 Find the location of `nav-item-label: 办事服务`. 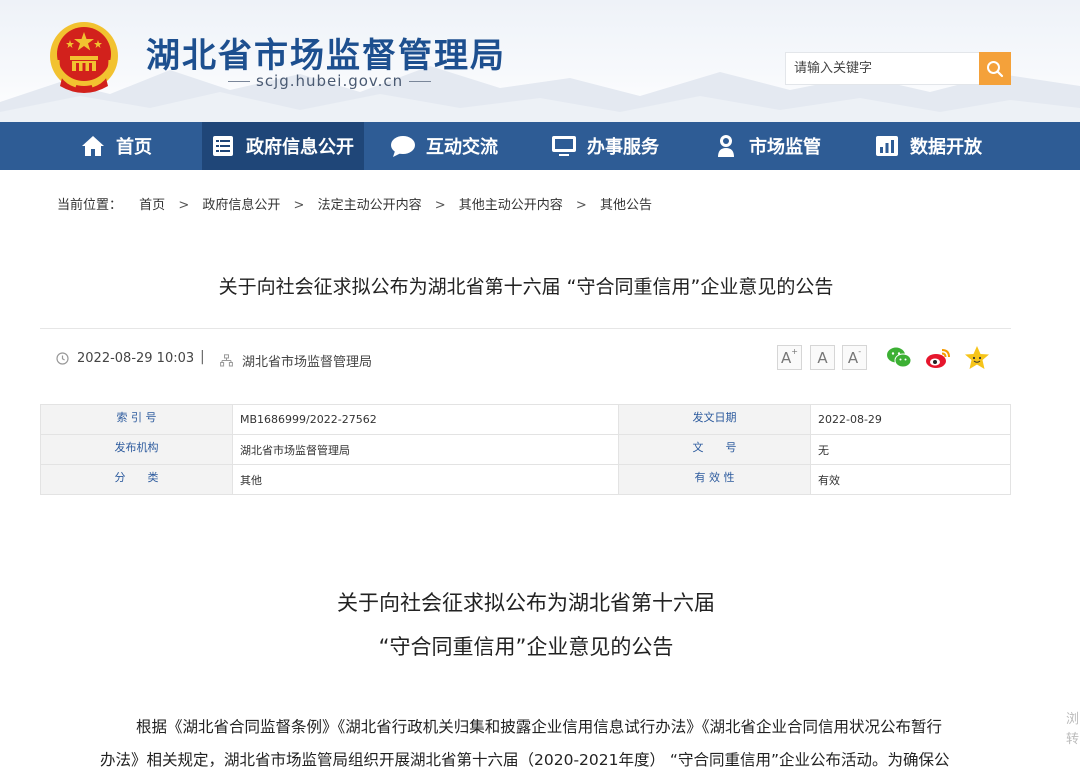

nav-item-label: 办事服务 is located at coordinates (623, 147).